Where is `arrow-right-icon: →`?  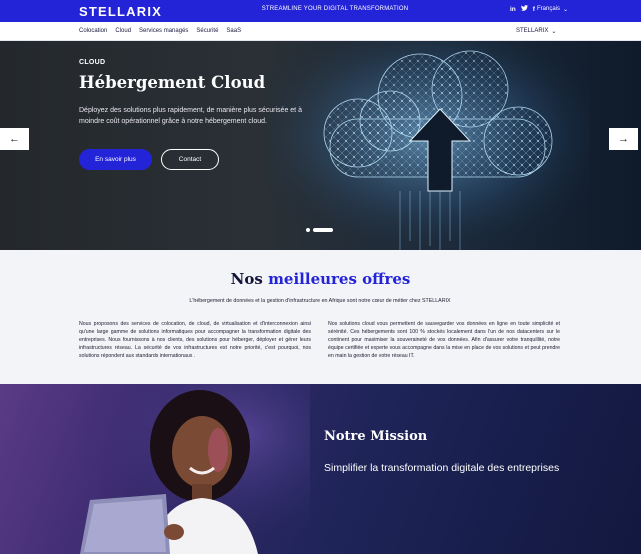
arrow-right-icon: → is located at coordinates (623, 139).